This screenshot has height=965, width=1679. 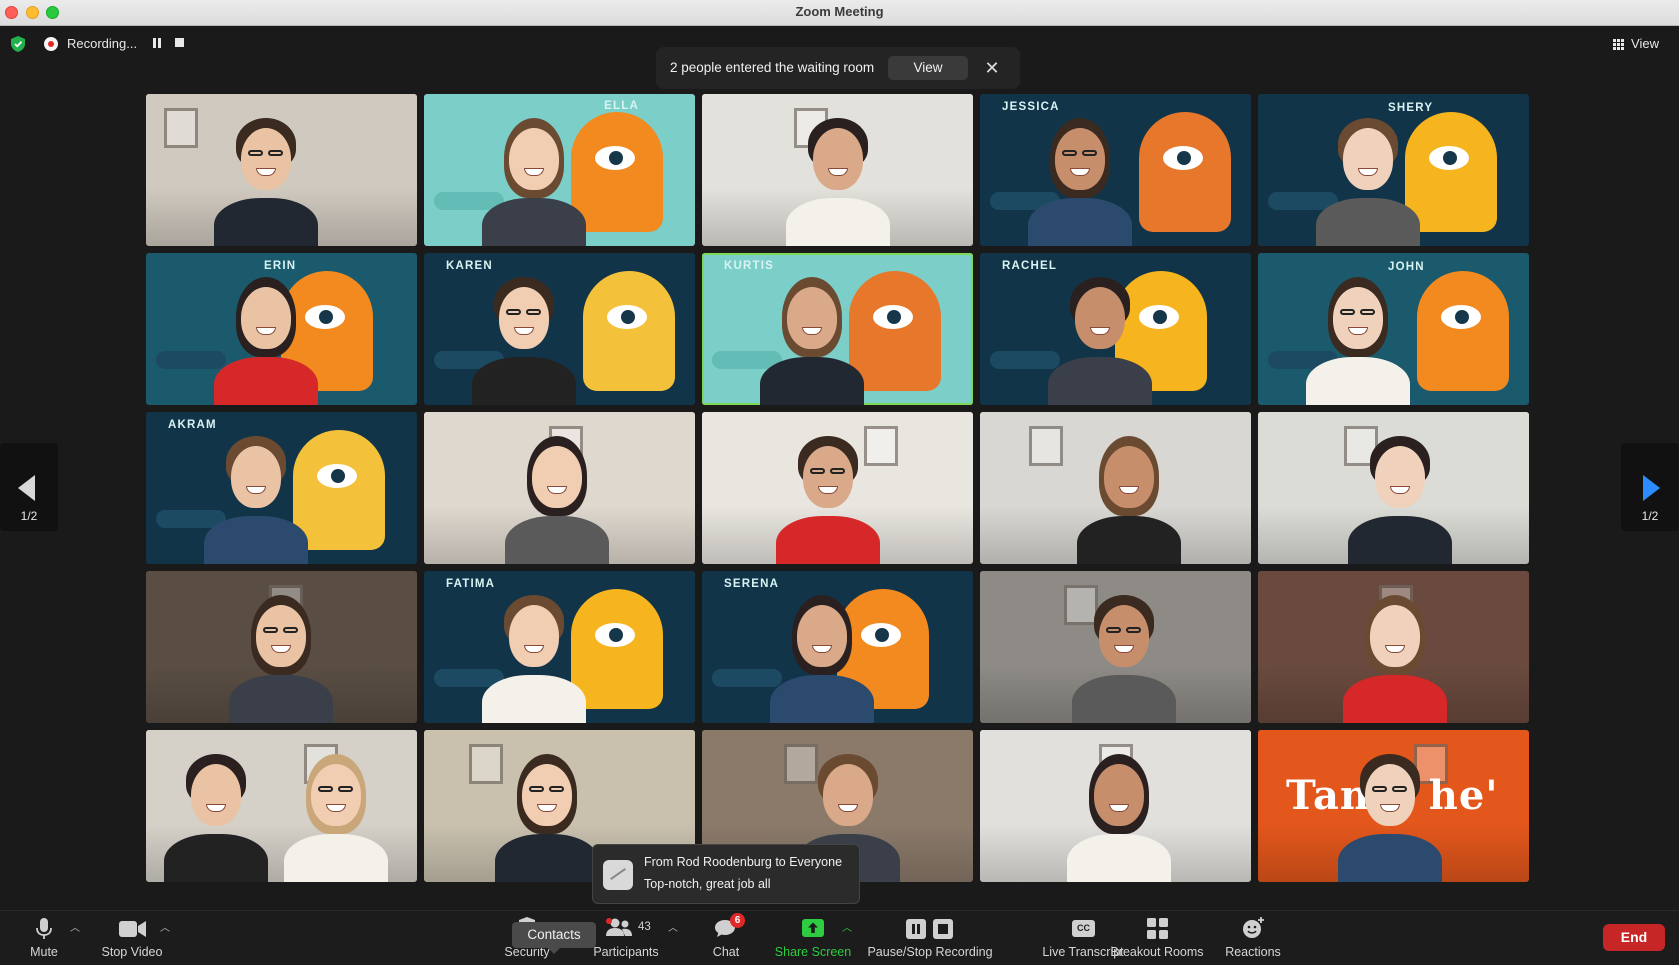 What do you see at coordinates (559, 170) in the screenshot?
I see `participant-video-tile: ELLA` at bounding box center [559, 170].